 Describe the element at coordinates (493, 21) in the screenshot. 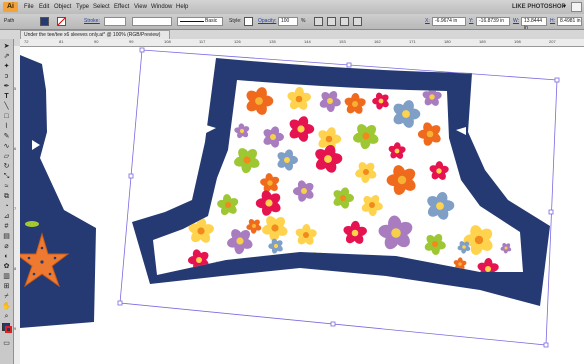

I see `y-field: -16.8739 in` at that location.